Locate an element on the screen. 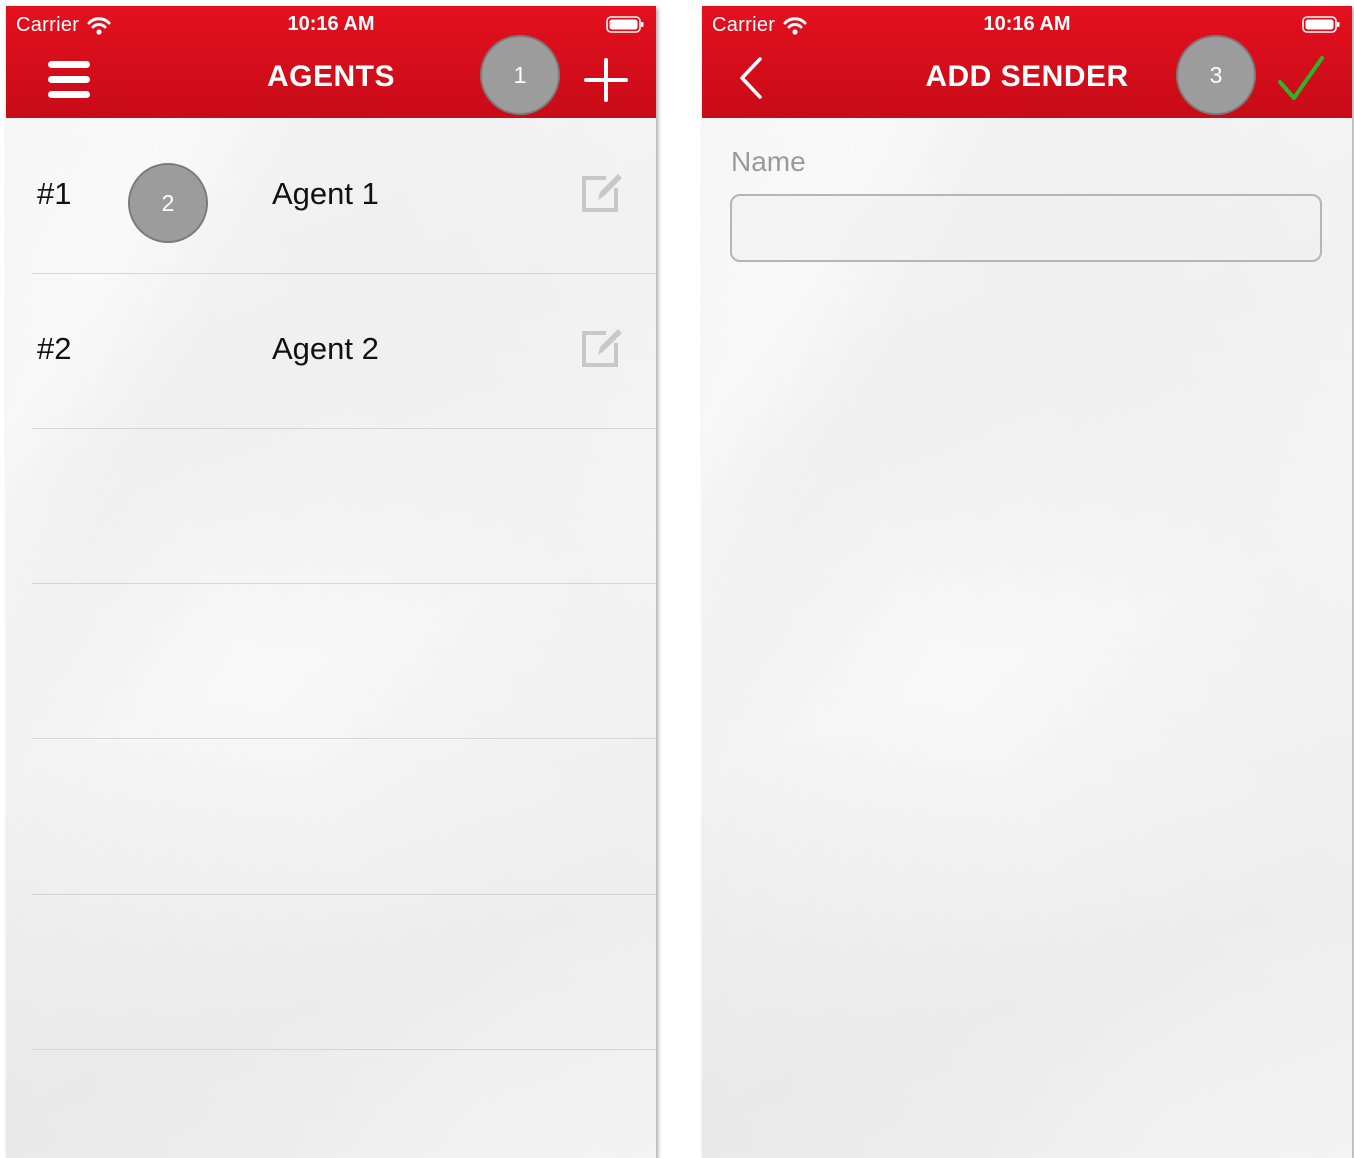  navigation-bar: Carrier 10:16 AM ADD SENDER is located at coordinates (1027, 62).